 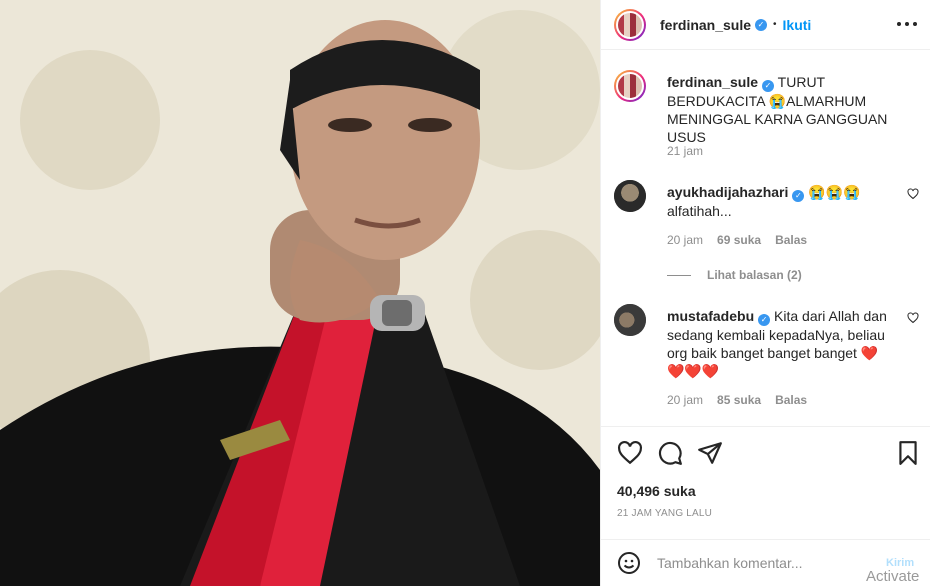 I want to click on comment-likes: 69 suka, so click(x=739, y=240).